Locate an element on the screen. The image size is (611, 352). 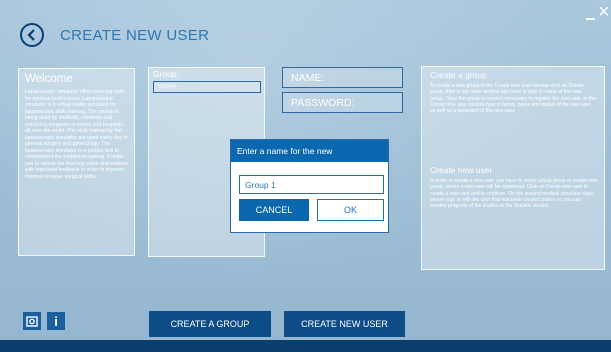
camera-button is located at coordinates (32, 321).